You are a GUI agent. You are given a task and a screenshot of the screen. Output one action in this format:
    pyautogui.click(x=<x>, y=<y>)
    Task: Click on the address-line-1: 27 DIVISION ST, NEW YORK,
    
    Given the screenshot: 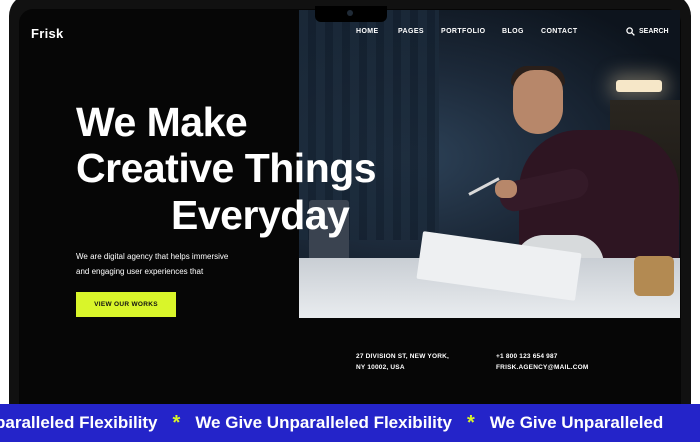 What is the action you would take?
    pyautogui.click(x=403, y=356)
    